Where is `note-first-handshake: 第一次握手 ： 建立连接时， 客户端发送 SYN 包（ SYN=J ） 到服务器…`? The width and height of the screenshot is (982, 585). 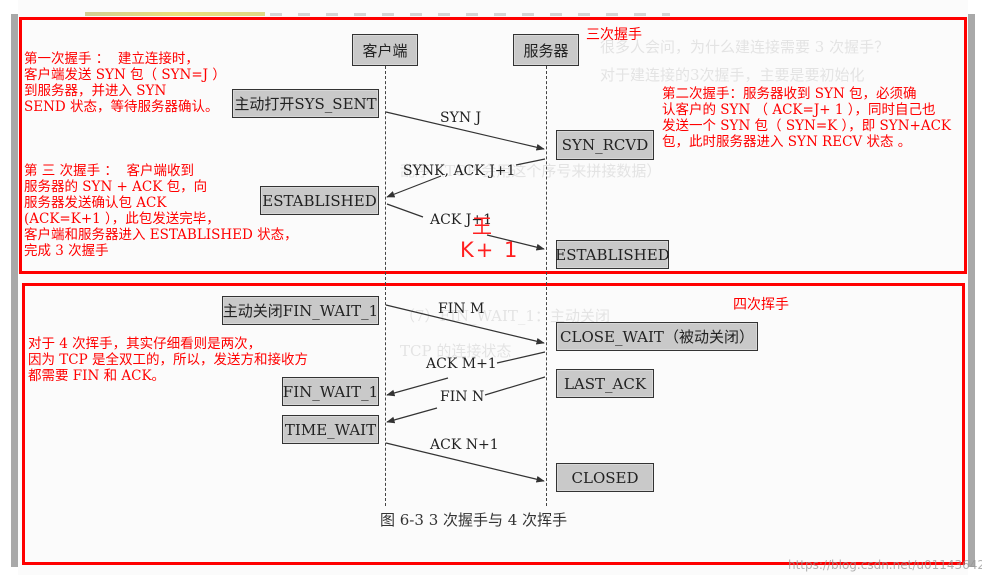 note-first-handshake: 第一次握手 ： 建立连接时， 客户端发送 SYN 包（ SYN=J ） 到服务器… is located at coordinates (125, 83).